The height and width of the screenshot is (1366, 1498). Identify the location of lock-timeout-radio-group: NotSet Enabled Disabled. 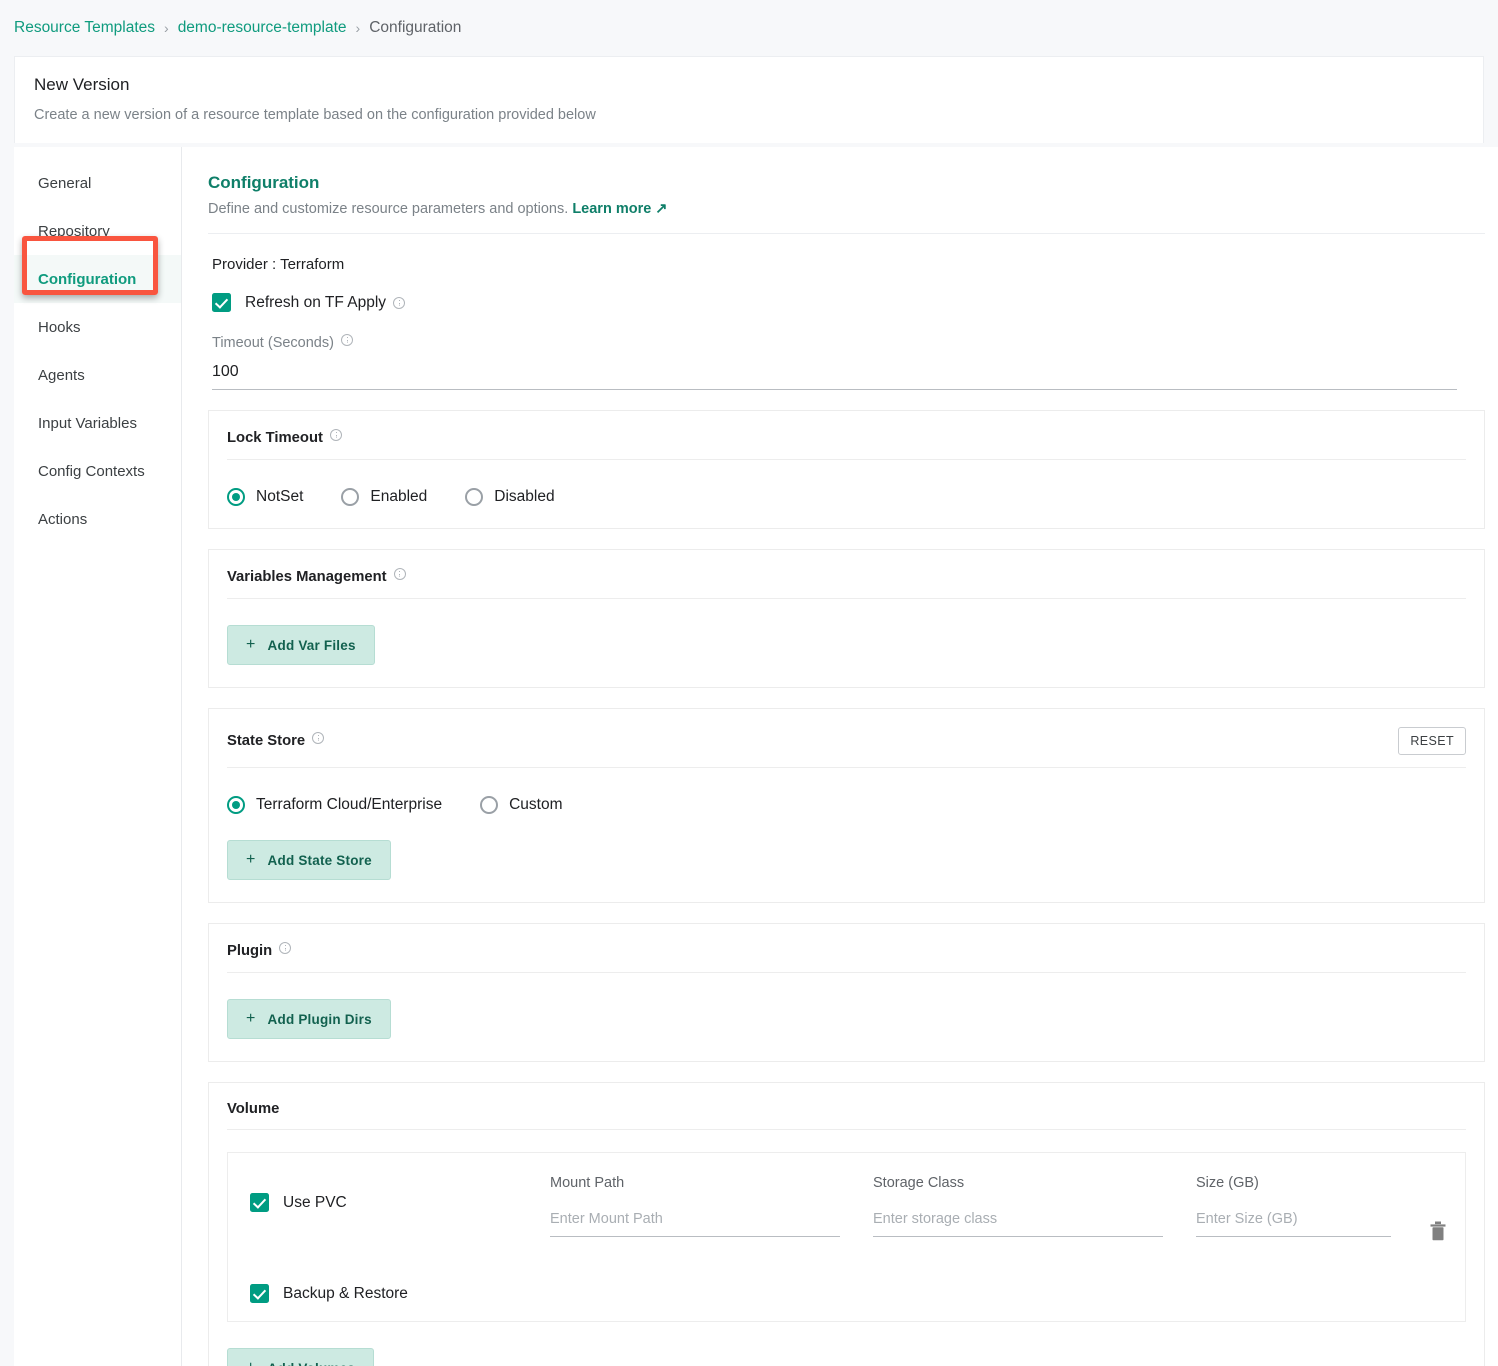
(846, 497).